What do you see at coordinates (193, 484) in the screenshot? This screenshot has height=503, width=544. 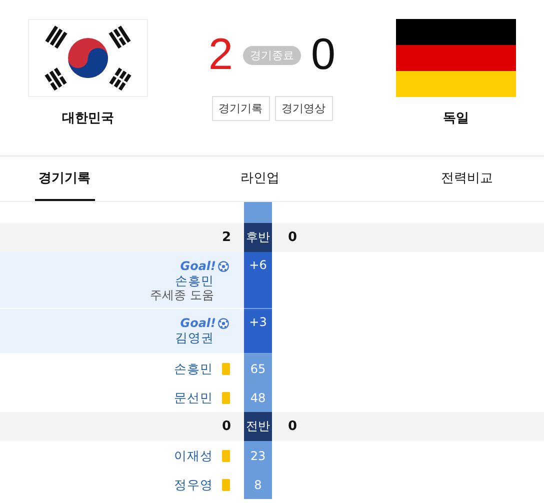 I see `player-name: 정우영` at bounding box center [193, 484].